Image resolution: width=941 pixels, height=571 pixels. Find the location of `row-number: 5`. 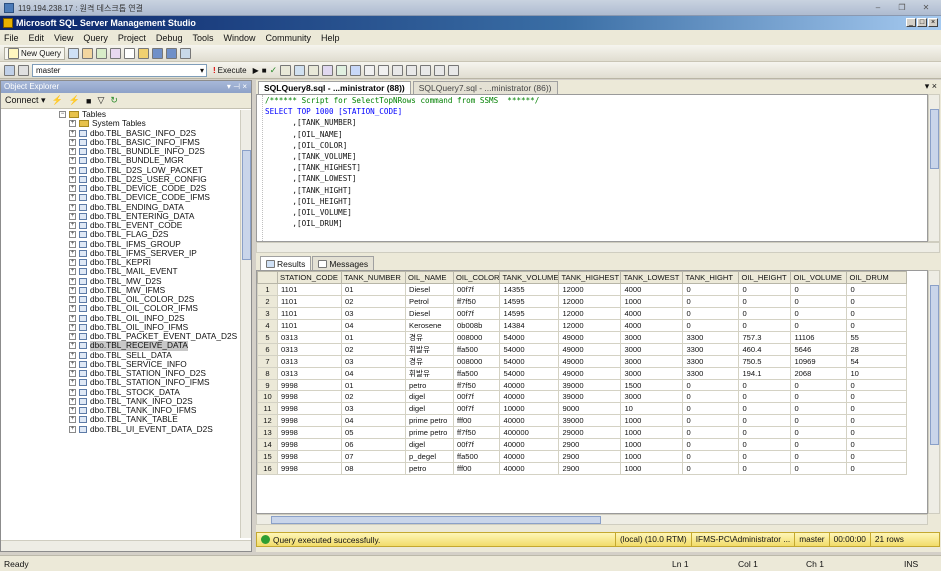

row-number: 5 is located at coordinates (267, 337).